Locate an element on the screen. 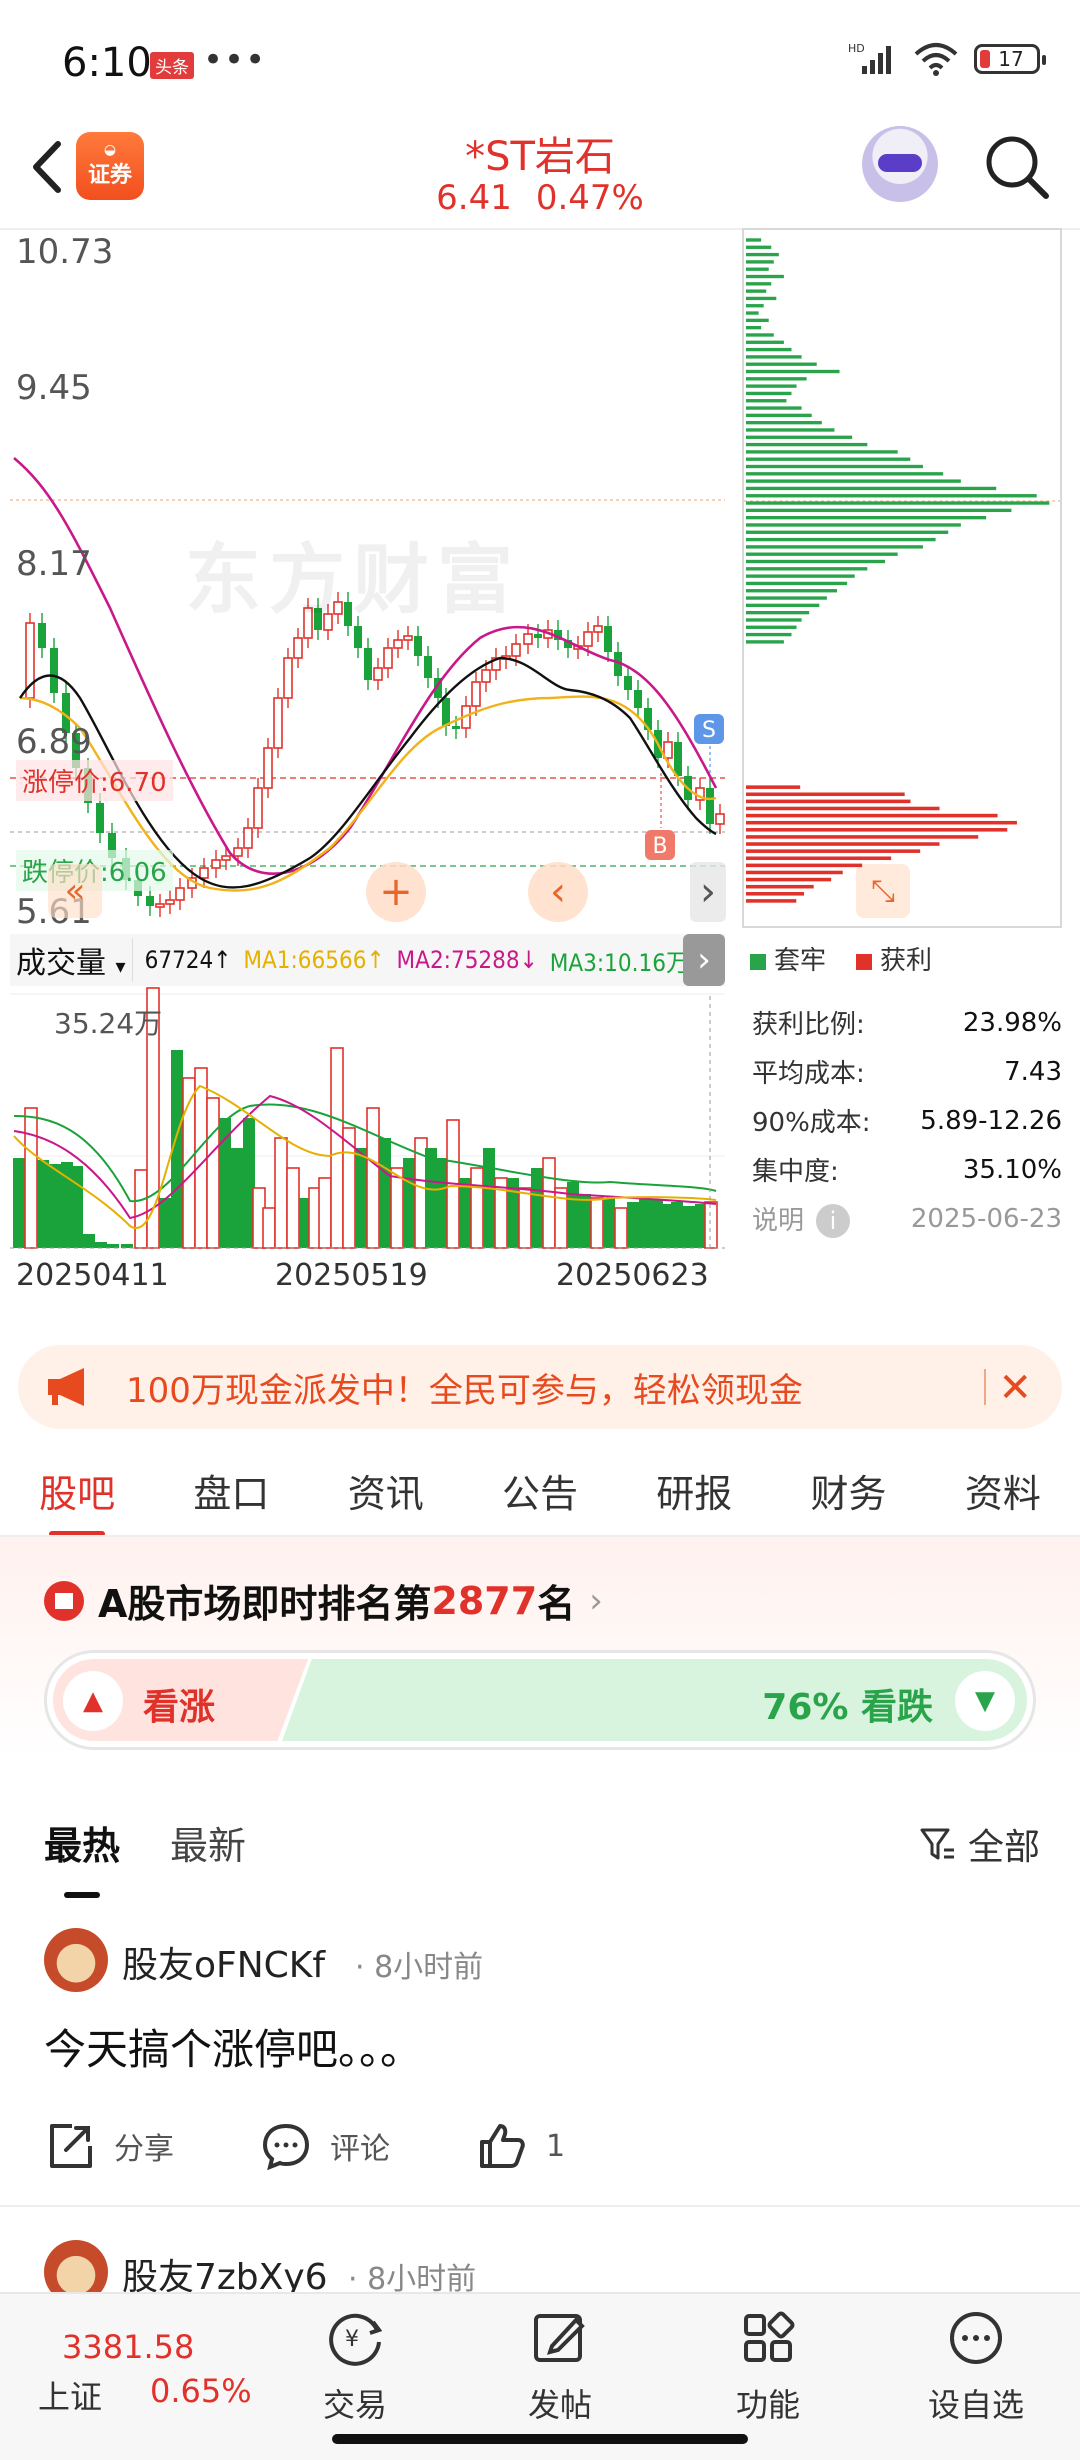 Image resolution: width=1080 pixels, height=2460 pixels. feed-tab-hot: 最热 is located at coordinates (82, 1856).